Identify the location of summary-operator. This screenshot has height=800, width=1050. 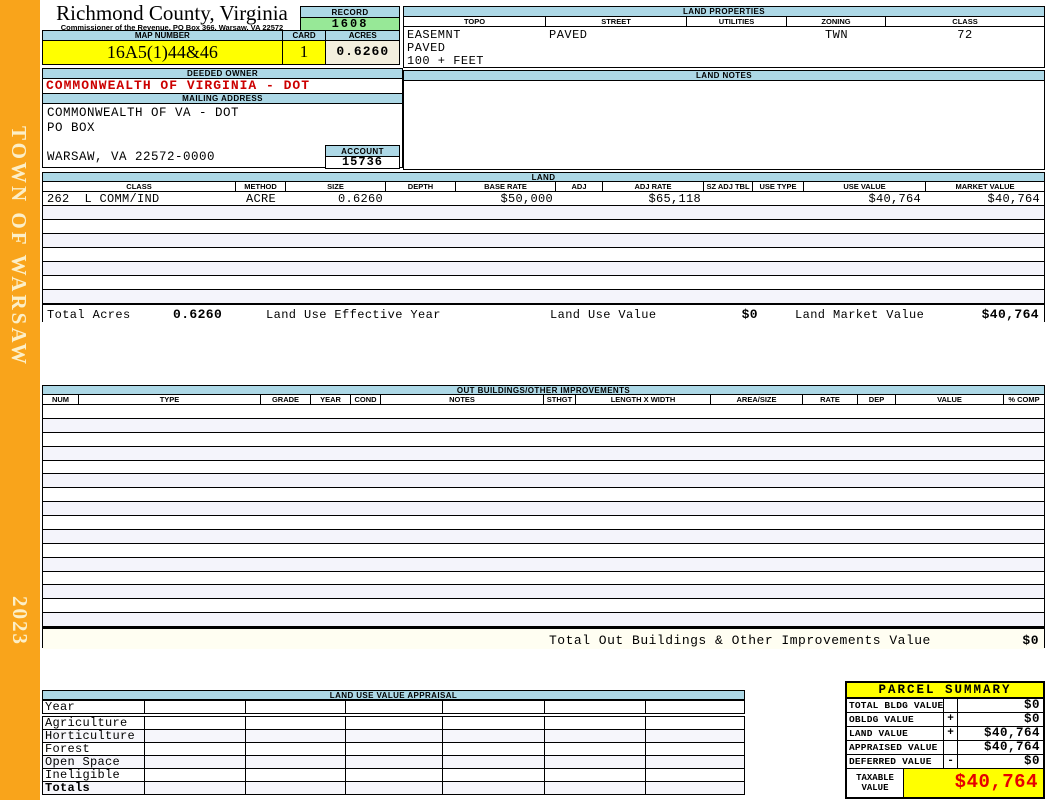
(951, 705).